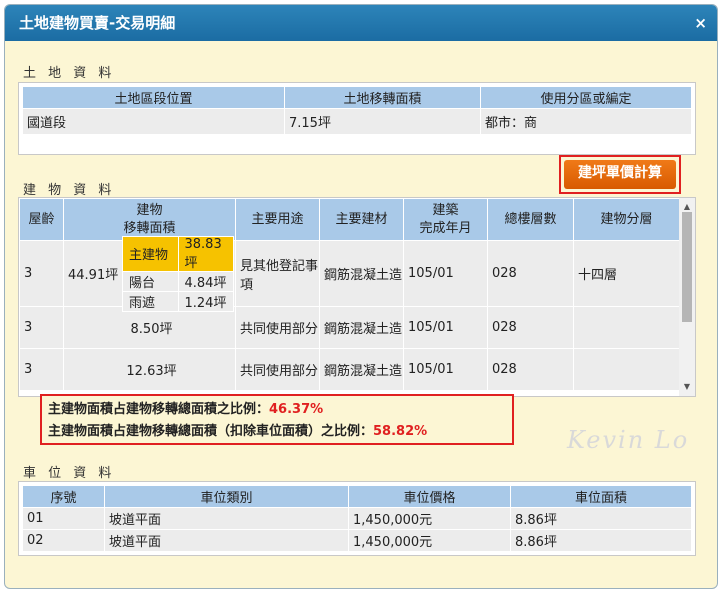 This screenshot has width=722, height=593. I want to click on ratio-line-1: 主建物面積占建物移轉總面積之比例：46.37%, so click(277, 410).